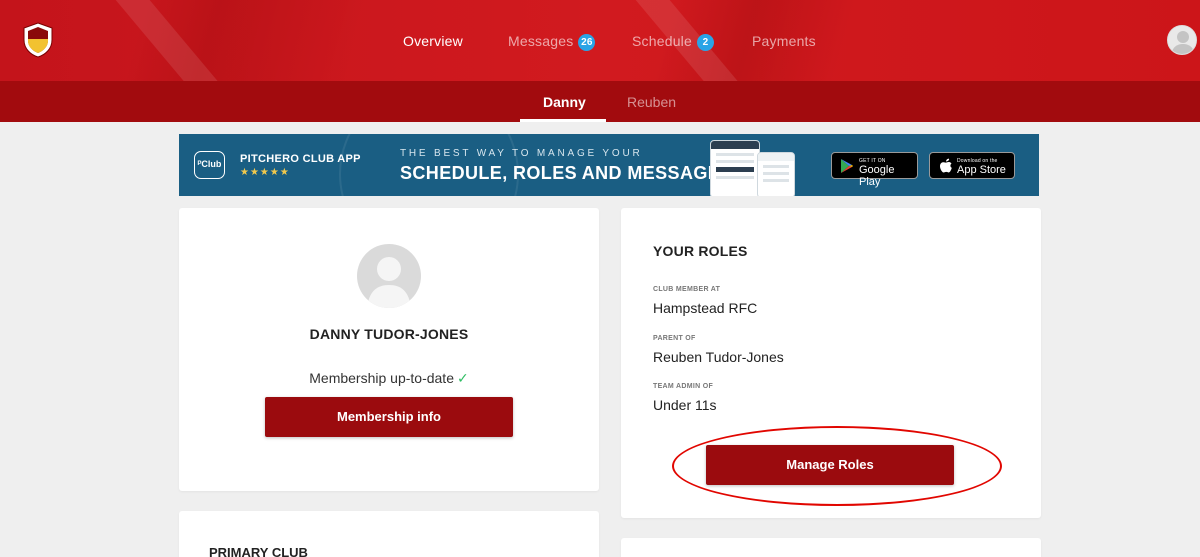 The width and height of the screenshot is (1200, 557). Describe the element at coordinates (258, 551) in the screenshot. I see `primary-club-title: PRIMARY CLUB` at that location.